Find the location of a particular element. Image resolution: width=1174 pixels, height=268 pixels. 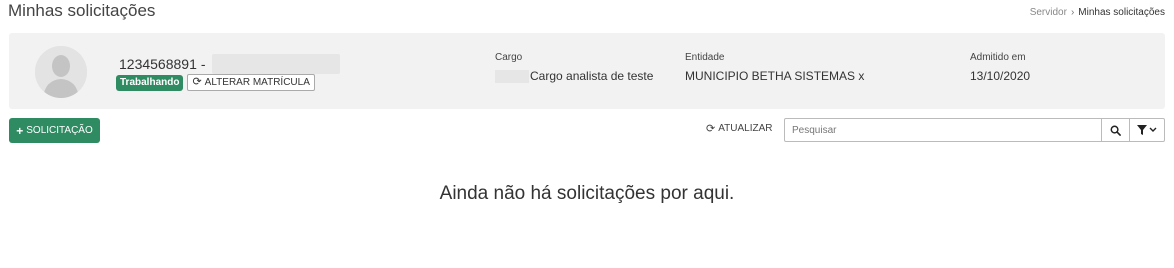

filter-icon is located at coordinates (1142, 130).